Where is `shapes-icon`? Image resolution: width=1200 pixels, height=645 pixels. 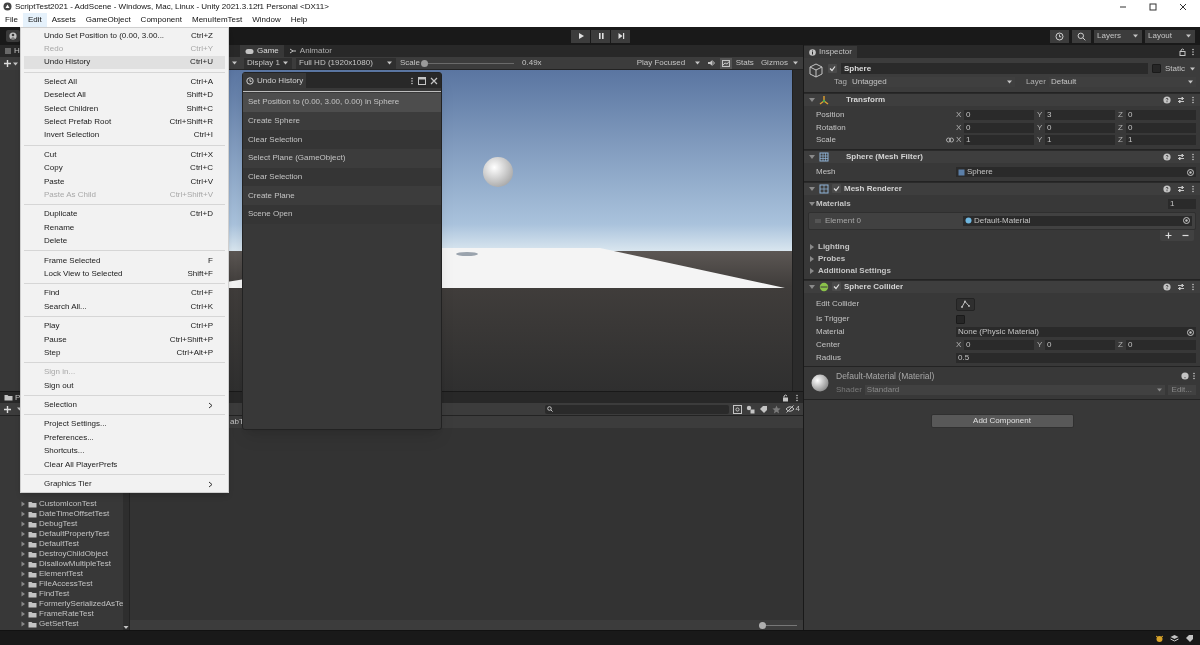 shapes-icon is located at coordinates (750, 409).